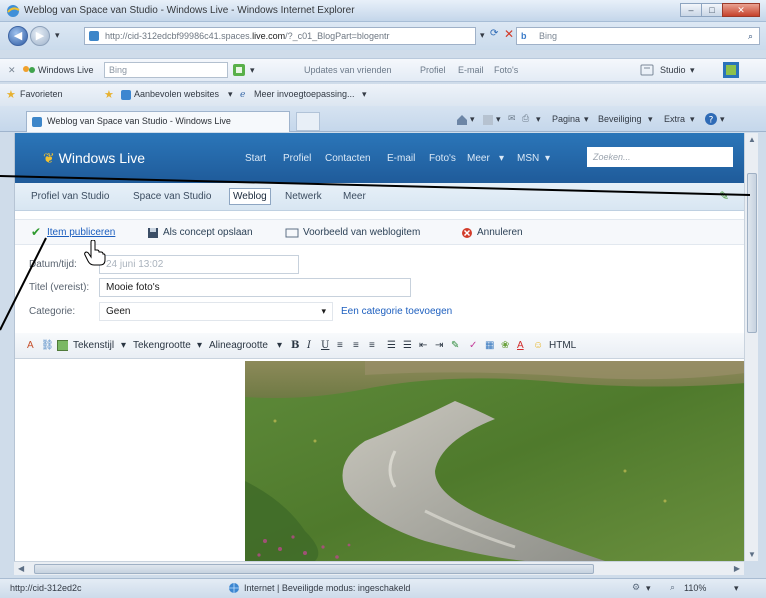 This screenshot has width=766, height=598. Describe the element at coordinates (478, 158) in the screenshot. I see `nav-more: Meer` at that location.